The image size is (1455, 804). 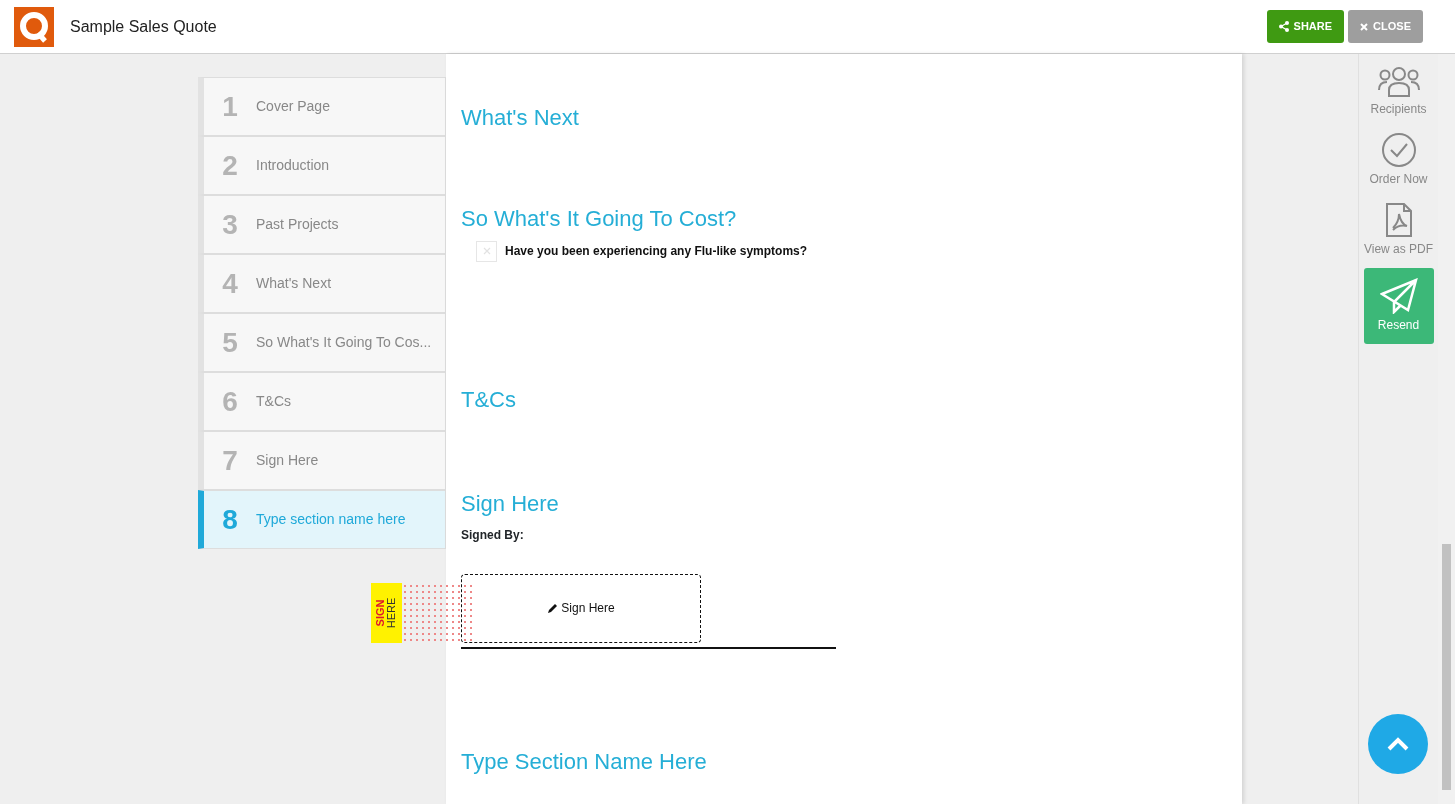 I want to click on recipients-button: Recipients, so click(x=1398, y=92).